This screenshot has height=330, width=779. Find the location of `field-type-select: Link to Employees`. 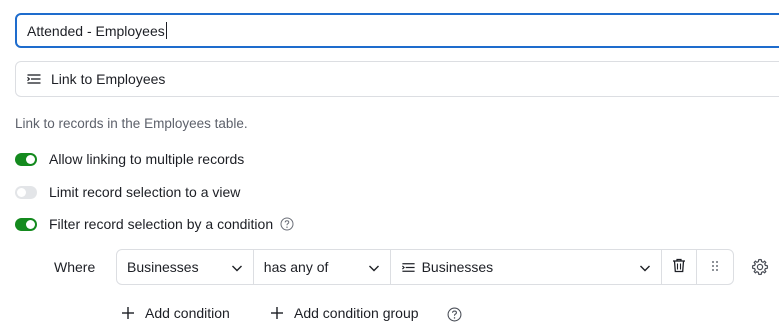

field-type-select: Link to Employees is located at coordinates (397, 79).